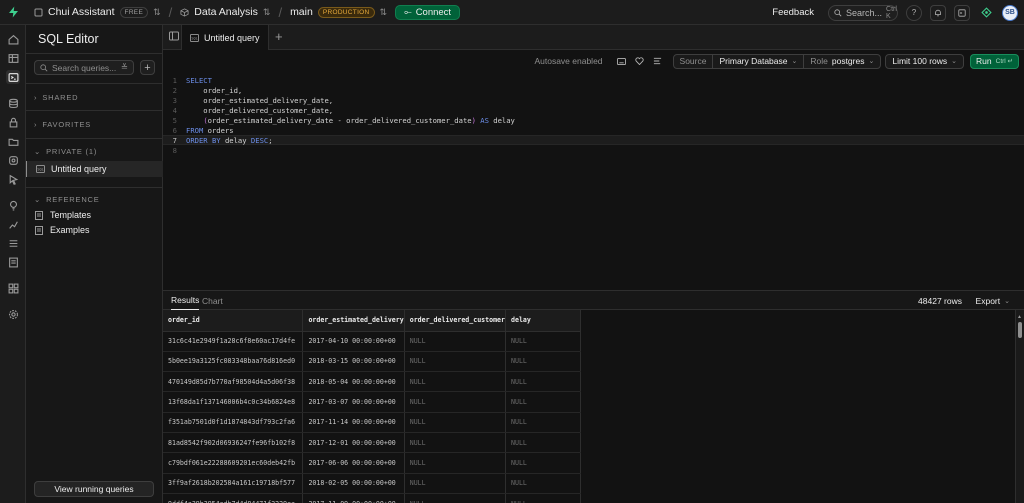 The width and height of the screenshot is (1024, 503). What do you see at coordinates (233, 498) in the screenshot?
I see `table-cell: 9ddf4a39b3954edb7d4d84471f3229ea` at bounding box center [233, 498].